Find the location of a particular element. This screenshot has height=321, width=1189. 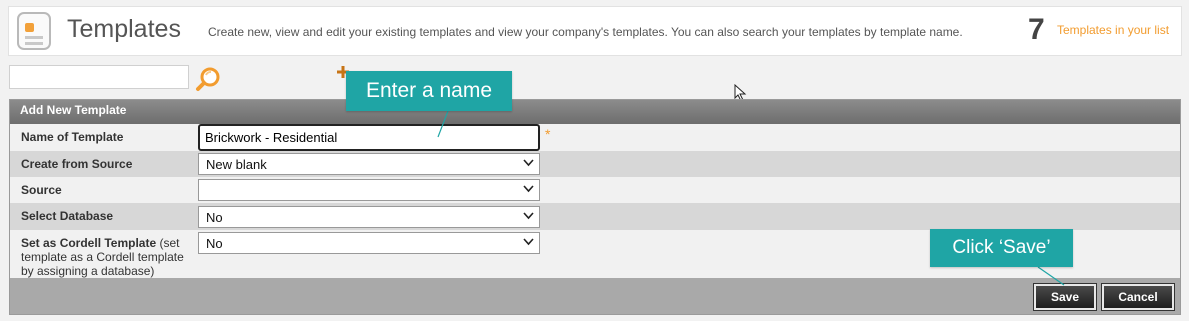

page-title: Templates is located at coordinates (124, 29).